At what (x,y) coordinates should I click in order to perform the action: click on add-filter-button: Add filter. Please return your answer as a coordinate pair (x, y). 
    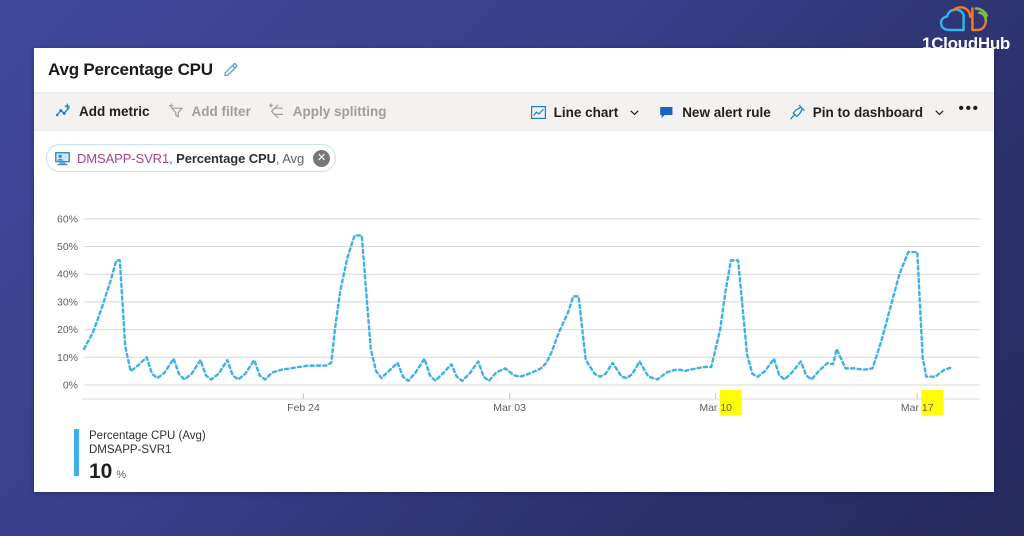
    Looking at the image, I should click on (209, 112).